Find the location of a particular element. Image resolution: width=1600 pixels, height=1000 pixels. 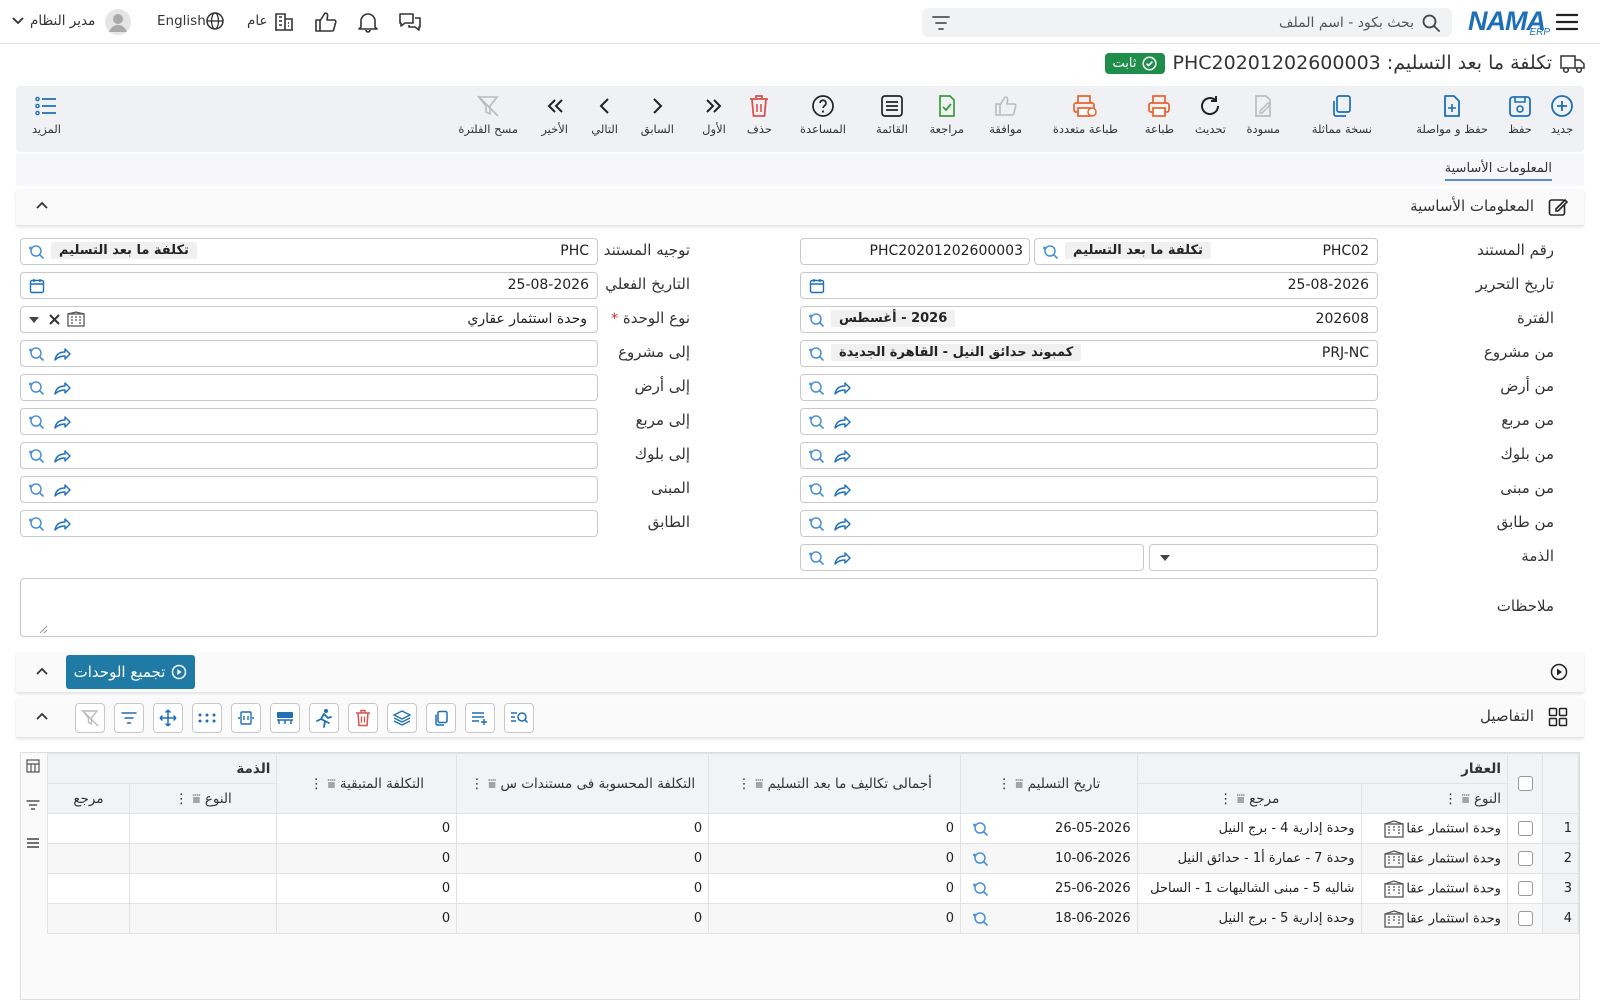

from-land-field is located at coordinates (1089, 387).